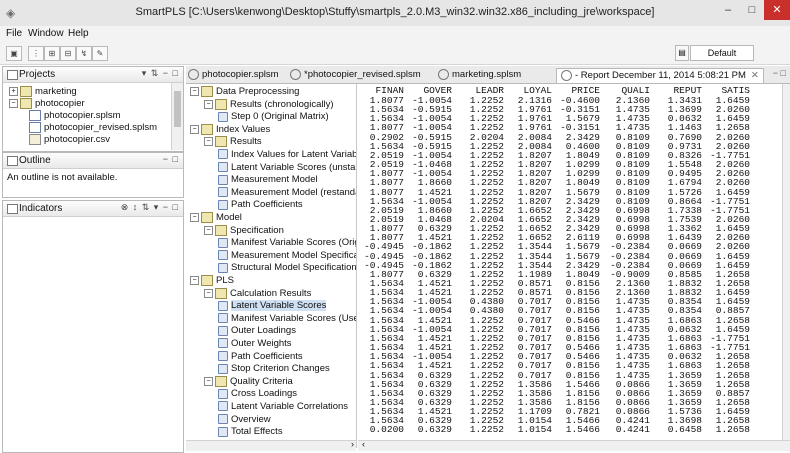 The width and height of the screenshot is (790, 453). Describe the element at coordinates (294, 268) in the screenshot. I see `report-tree-label: Structural Model Specification` at that location.